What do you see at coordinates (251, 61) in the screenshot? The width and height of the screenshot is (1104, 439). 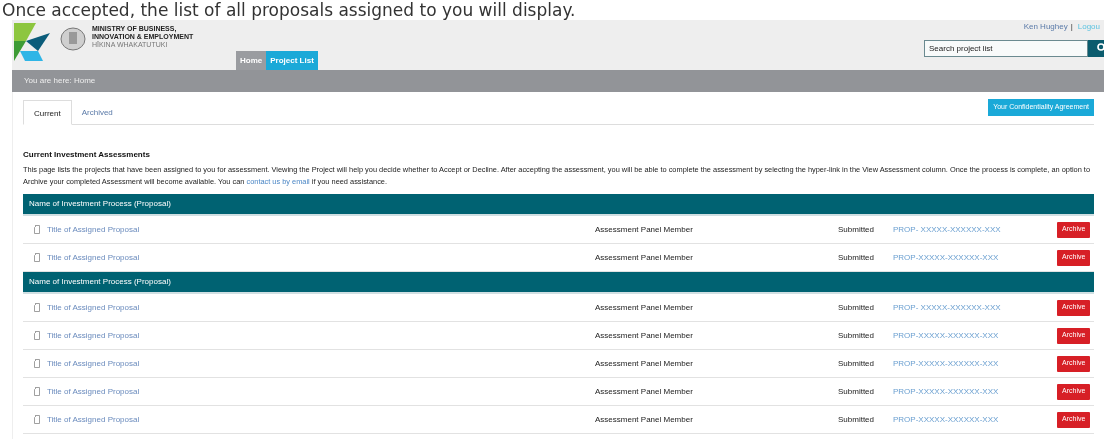 I see `nav-tab: Home` at bounding box center [251, 61].